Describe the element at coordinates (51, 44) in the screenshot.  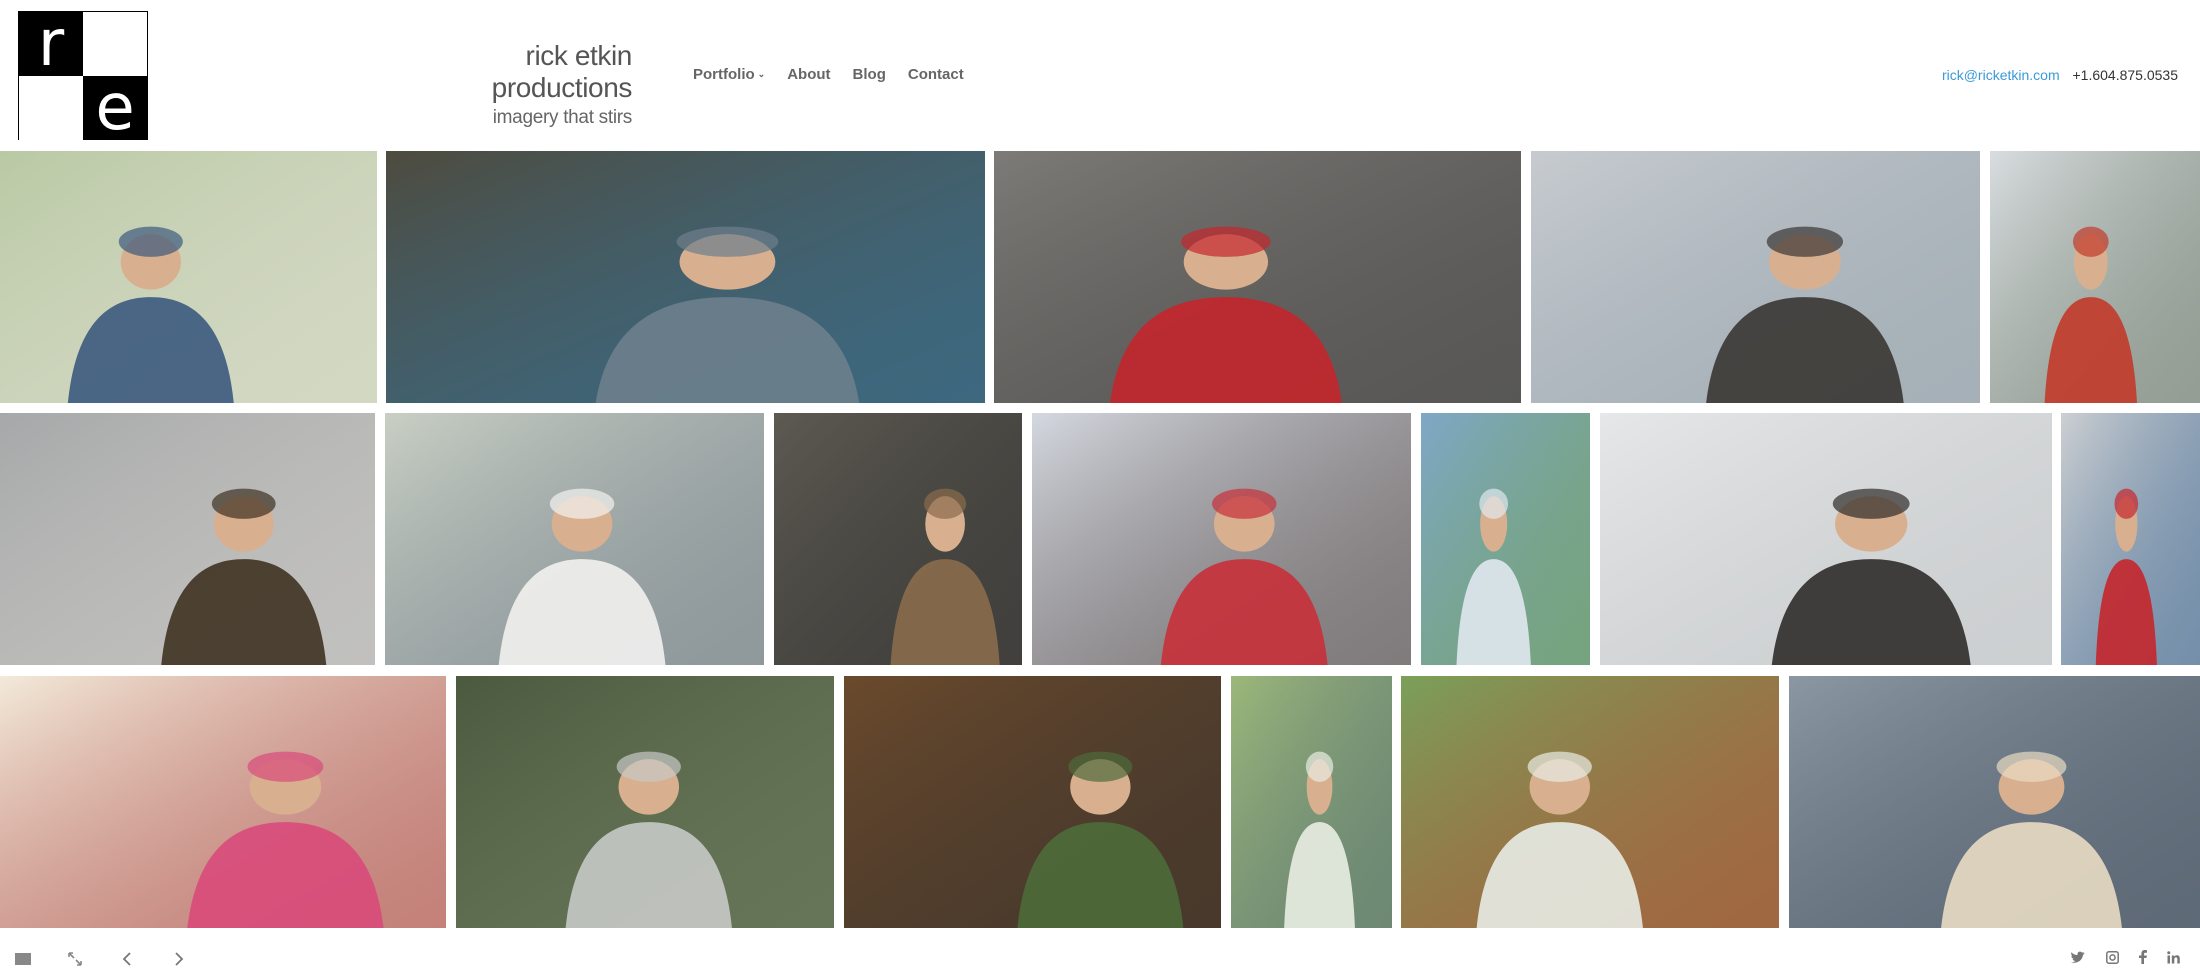
I see `logo-letter-r: r` at that location.